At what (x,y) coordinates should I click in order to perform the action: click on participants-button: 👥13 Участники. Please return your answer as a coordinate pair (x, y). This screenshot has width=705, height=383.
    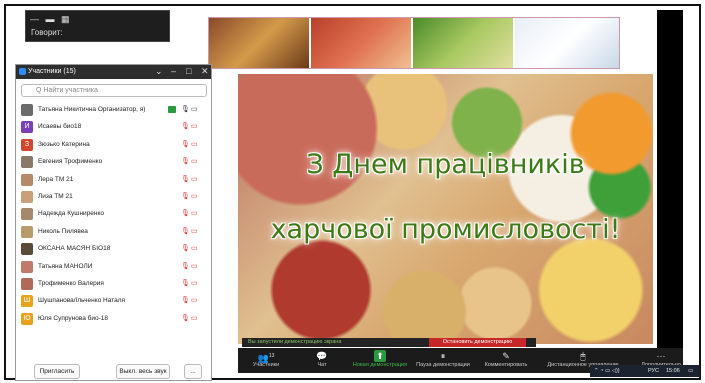
    Looking at the image, I should click on (266, 359).